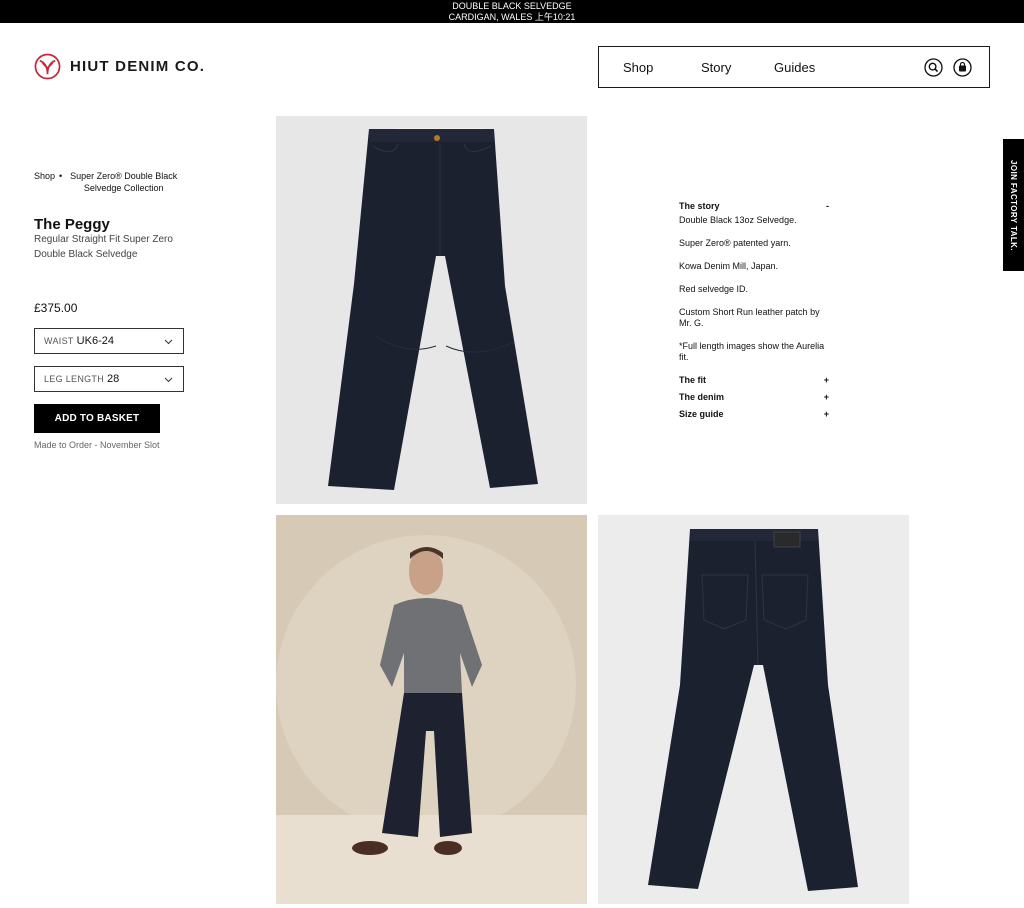  I want to click on jeans-back-illustration, so click(753, 709).